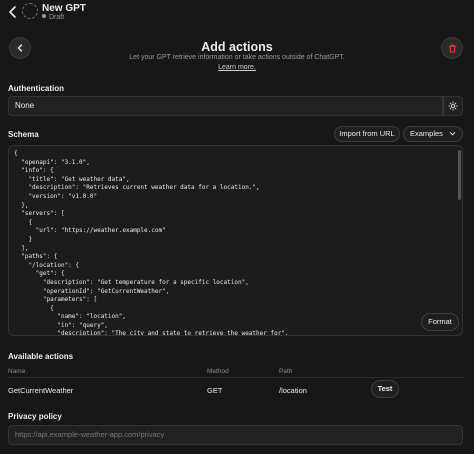  I want to click on action-name: GetCurrentWeather, so click(41, 390).